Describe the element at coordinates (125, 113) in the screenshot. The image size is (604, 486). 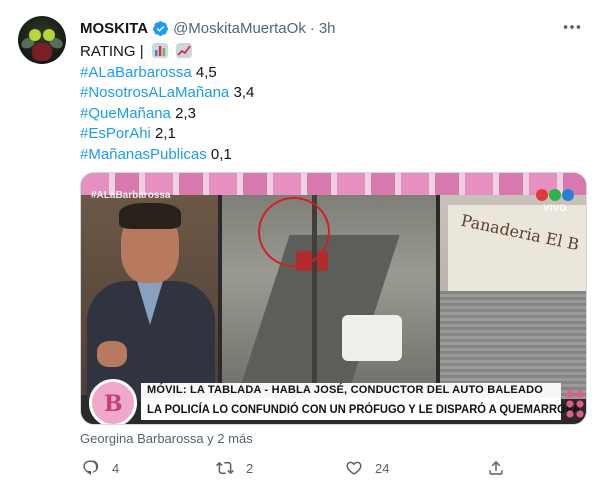
I see `hashtag-link: #QueMañana` at that location.